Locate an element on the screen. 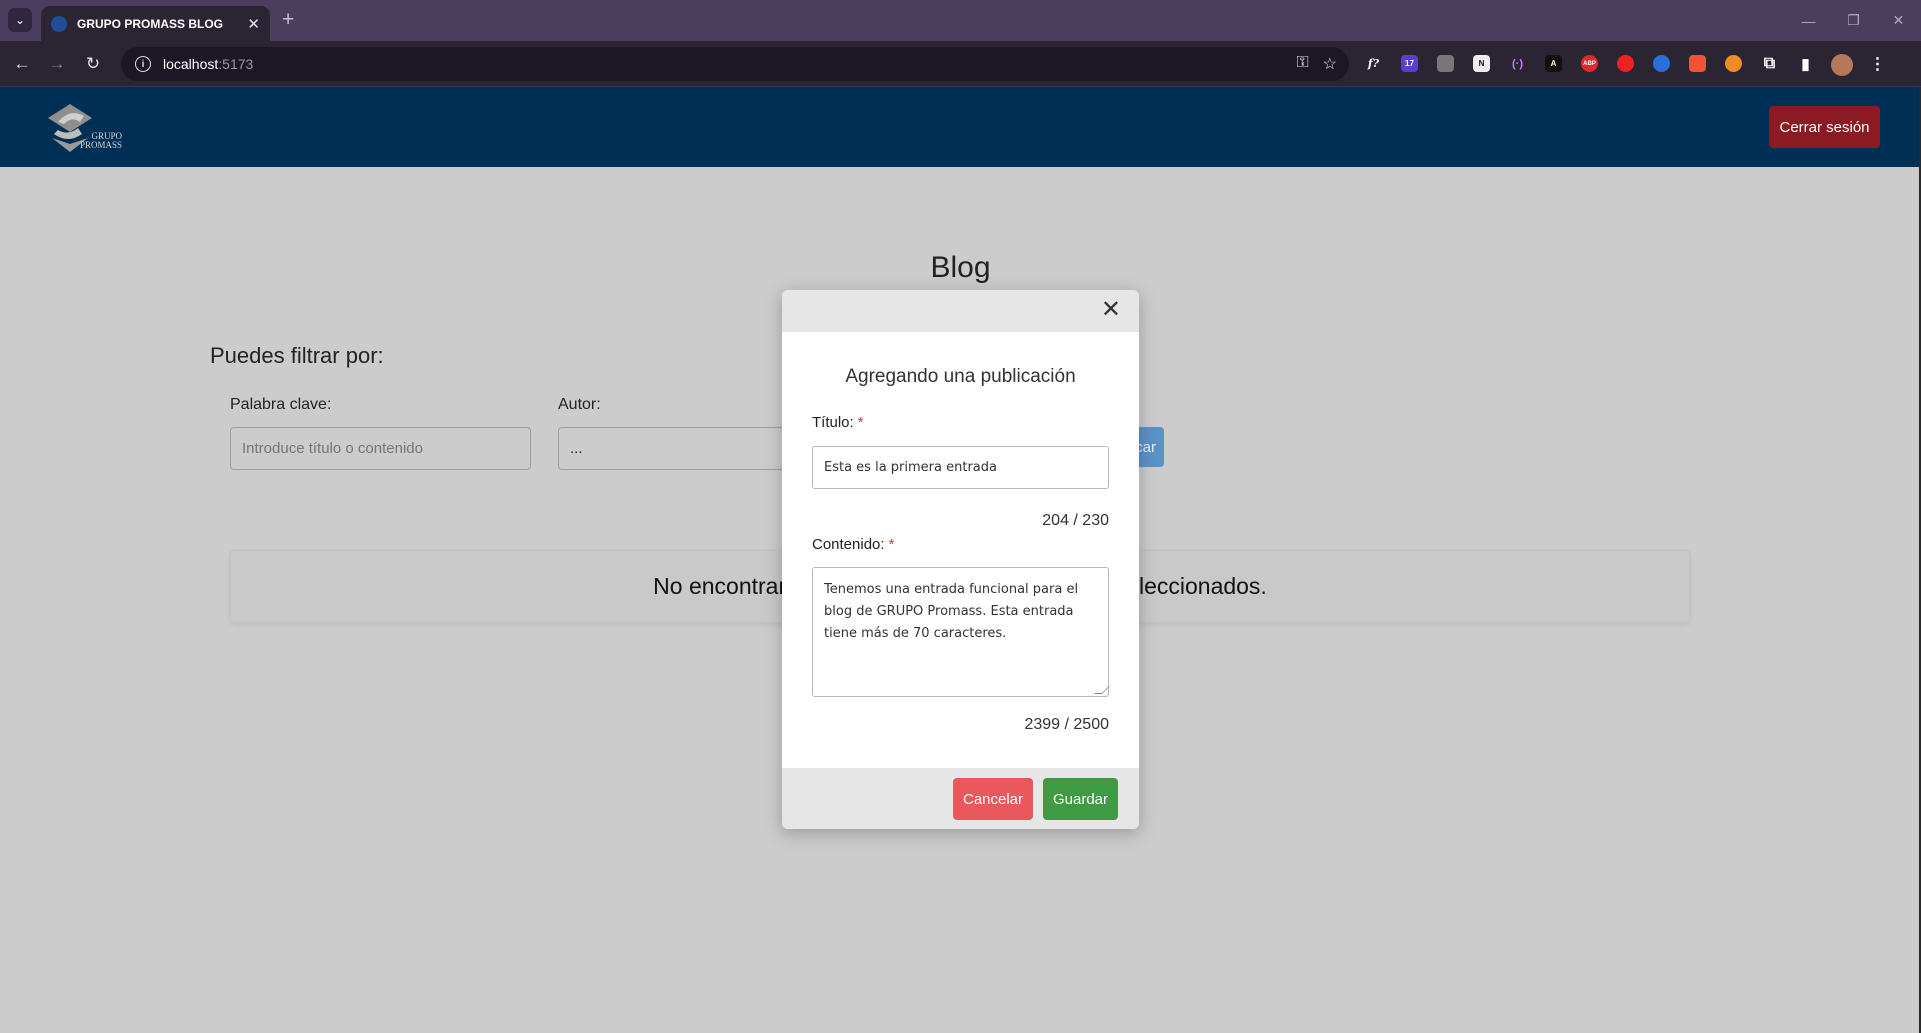 The width and height of the screenshot is (1921, 1033). forward-icon: → is located at coordinates (57, 64).